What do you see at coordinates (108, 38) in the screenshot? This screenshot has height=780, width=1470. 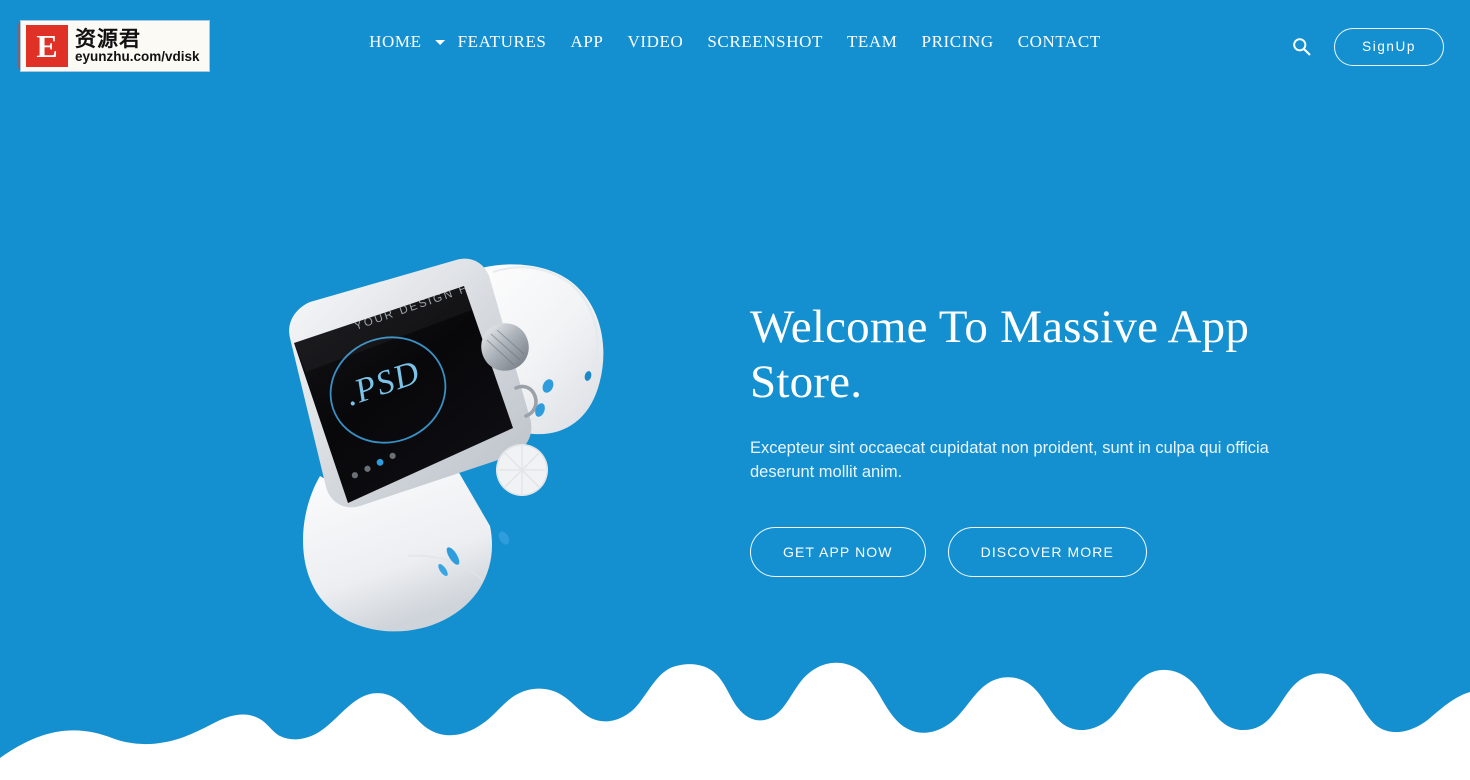 I see `watermark-chinese-text: 资源君` at bounding box center [108, 38].